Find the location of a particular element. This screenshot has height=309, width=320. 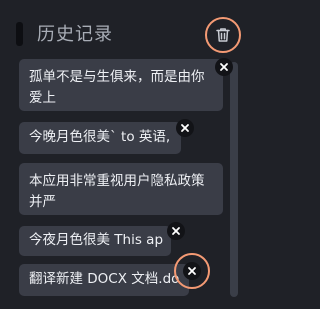

history-item-text: 翻译新建 DOCX 文档.do is located at coordinates (104, 279).